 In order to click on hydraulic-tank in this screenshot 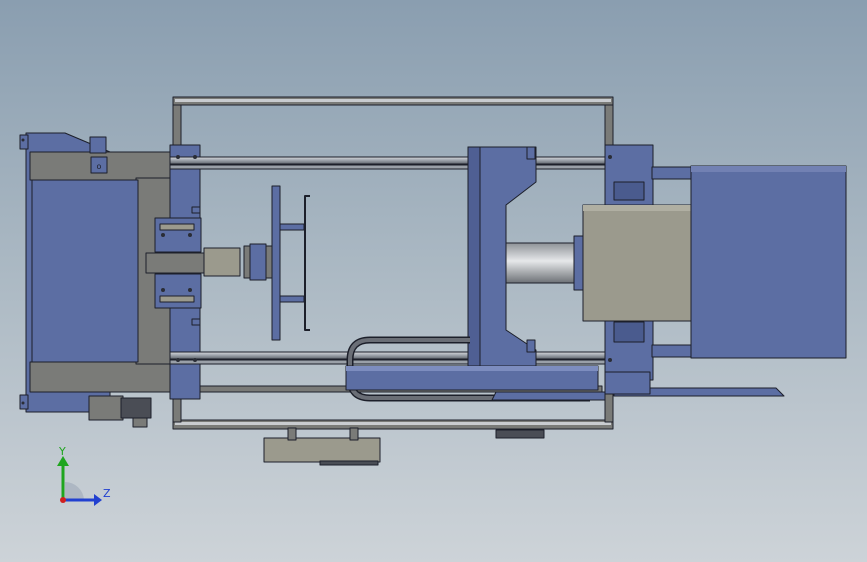, I will do `click(768, 262)`.